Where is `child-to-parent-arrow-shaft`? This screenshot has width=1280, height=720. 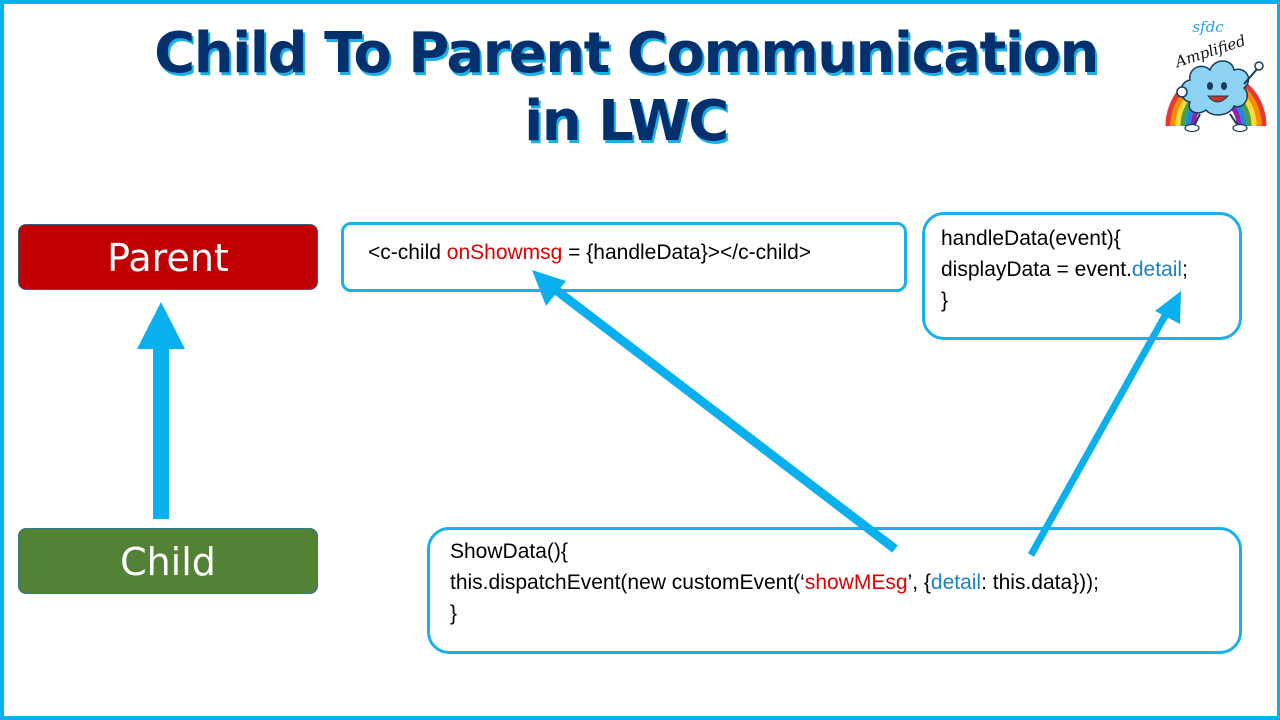
child-to-parent-arrow-shaft is located at coordinates (161, 432).